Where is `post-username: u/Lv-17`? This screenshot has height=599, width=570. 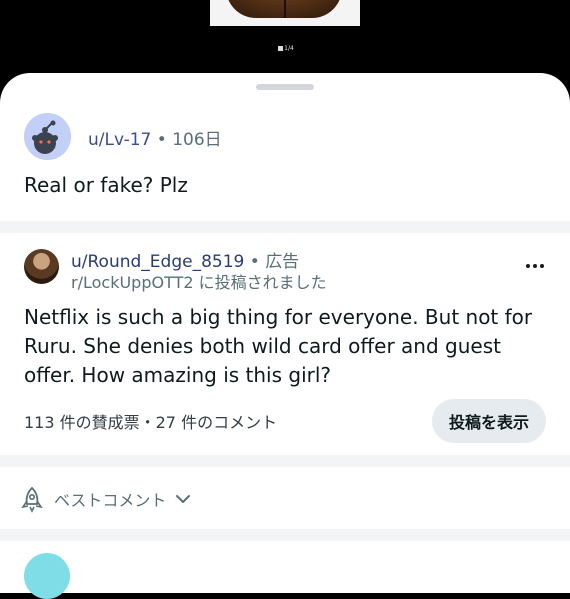
post-username: u/Lv-17 is located at coordinates (119, 140).